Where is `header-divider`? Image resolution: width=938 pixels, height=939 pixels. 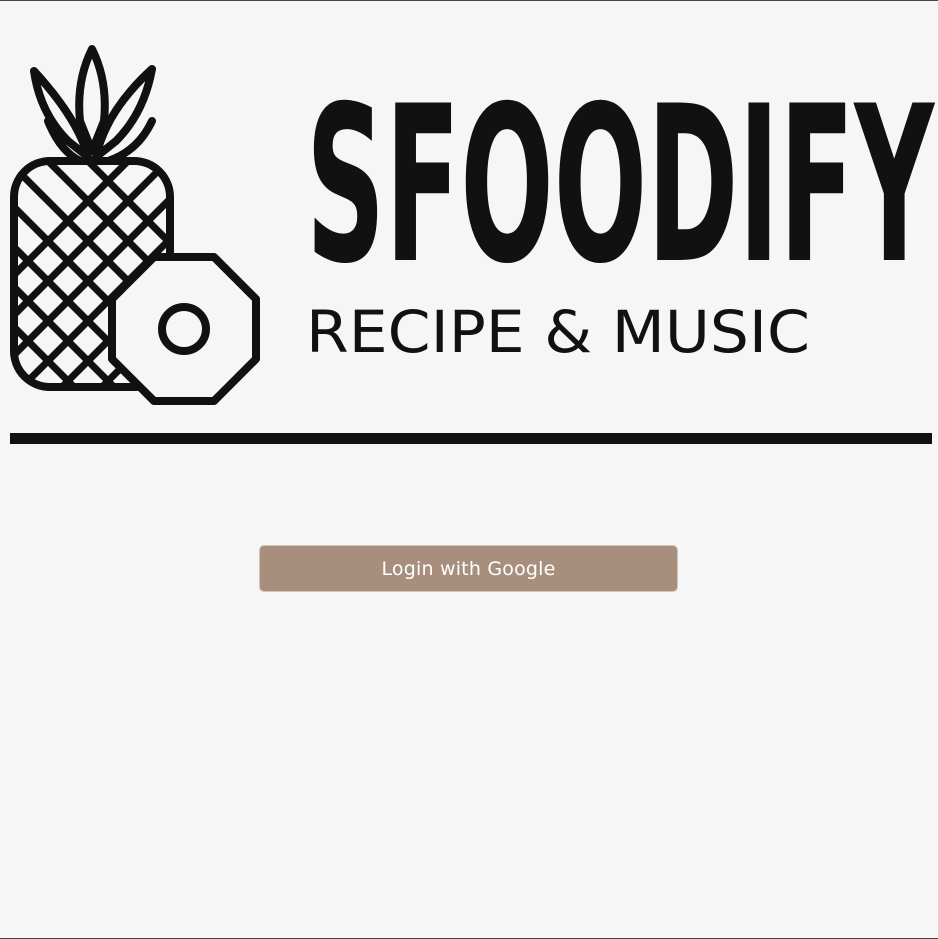
header-divider is located at coordinates (471, 438).